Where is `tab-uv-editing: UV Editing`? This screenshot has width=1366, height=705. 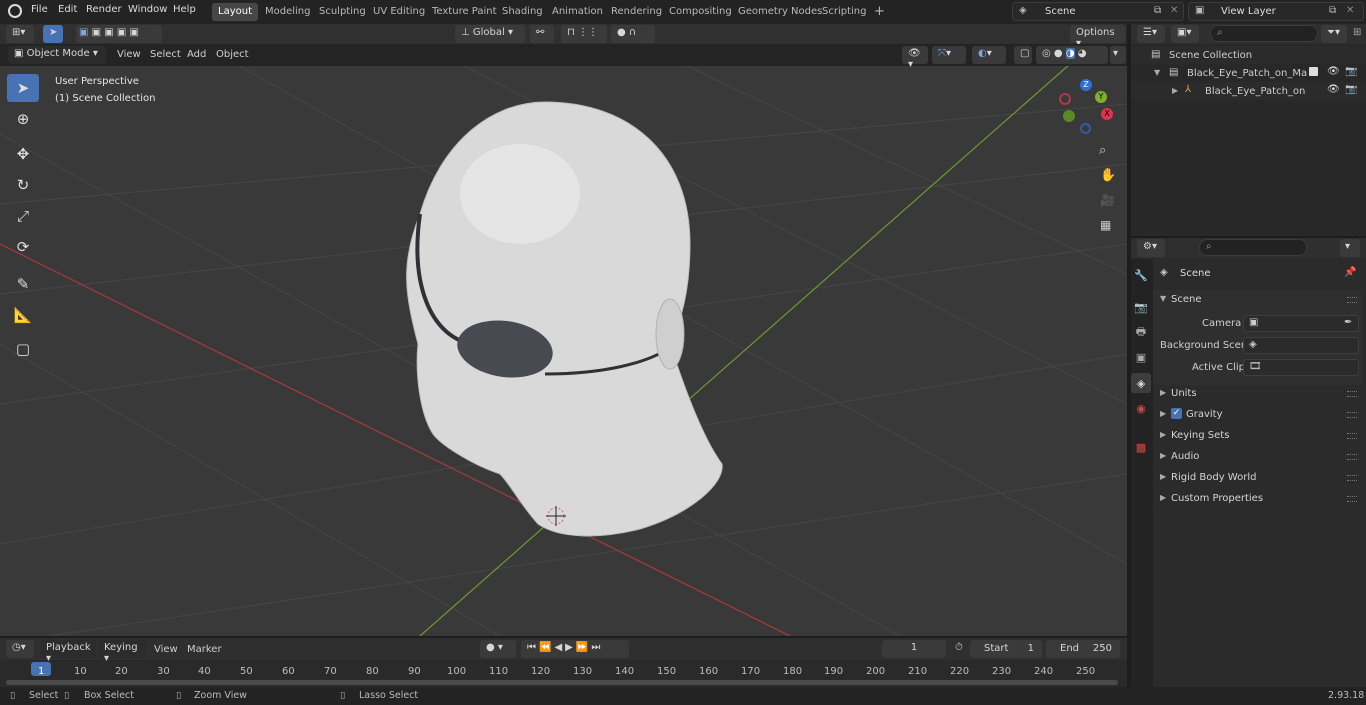
tab-uv-editing: UV Editing is located at coordinates (399, 12).